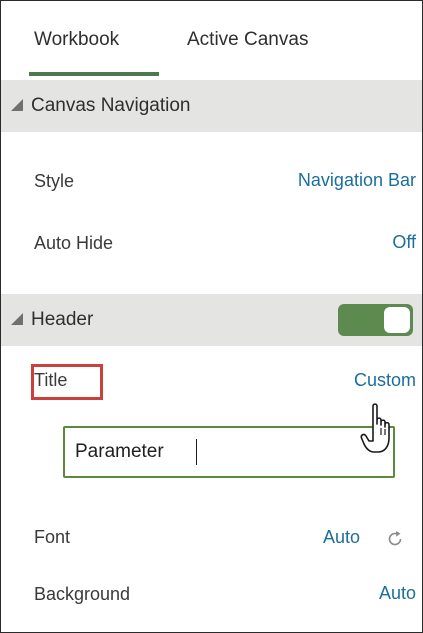 The image size is (423, 633). Describe the element at coordinates (341, 537) in the screenshot. I see `font-value: Auto` at that location.